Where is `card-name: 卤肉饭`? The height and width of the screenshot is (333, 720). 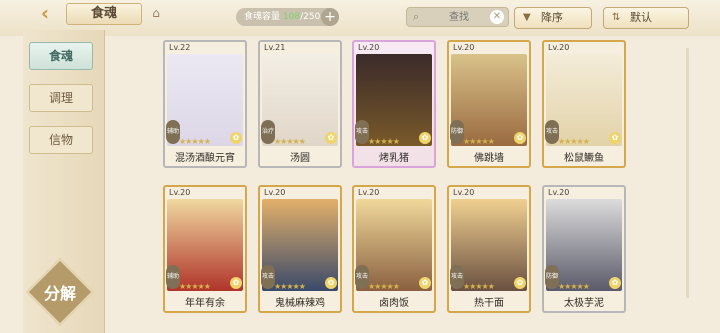
card-name: 卤肉饭 is located at coordinates (394, 303).